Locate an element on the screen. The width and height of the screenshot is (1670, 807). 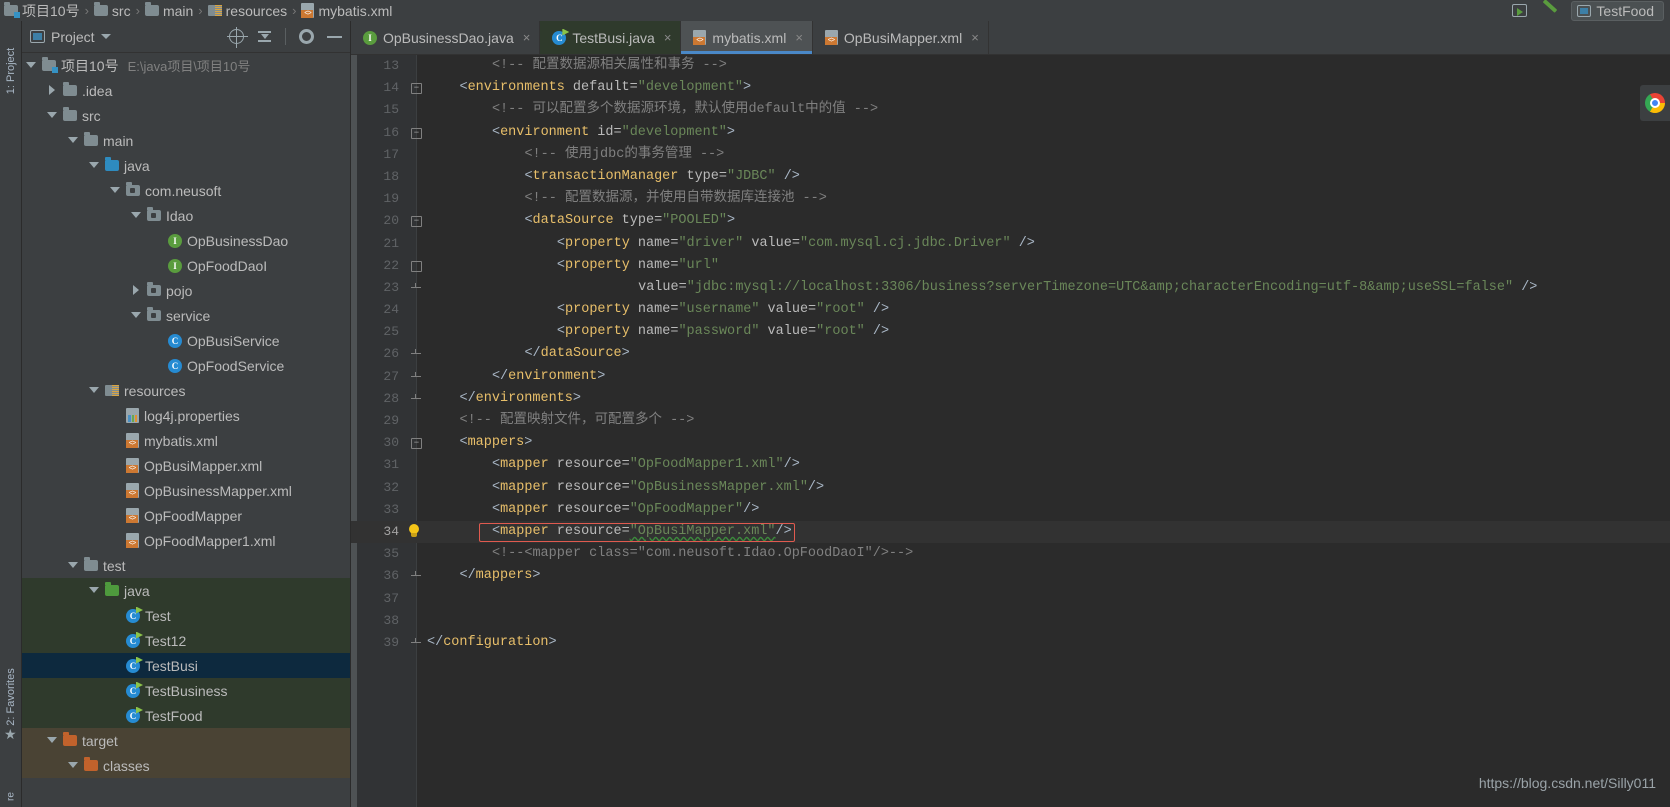
intention-bulb-icon is located at coordinates (414, 531).